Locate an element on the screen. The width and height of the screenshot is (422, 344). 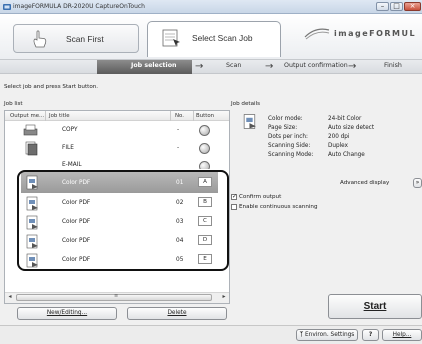
confirm-output-checkbox: ✓ is located at coordinates (234, 196).